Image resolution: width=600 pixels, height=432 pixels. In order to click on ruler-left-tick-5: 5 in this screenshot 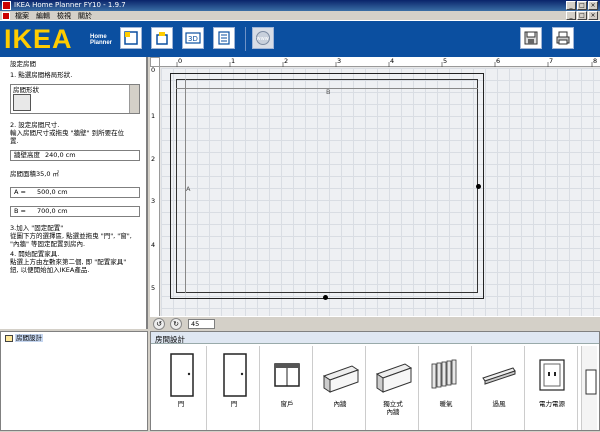, I will do `click(153, 288)`.